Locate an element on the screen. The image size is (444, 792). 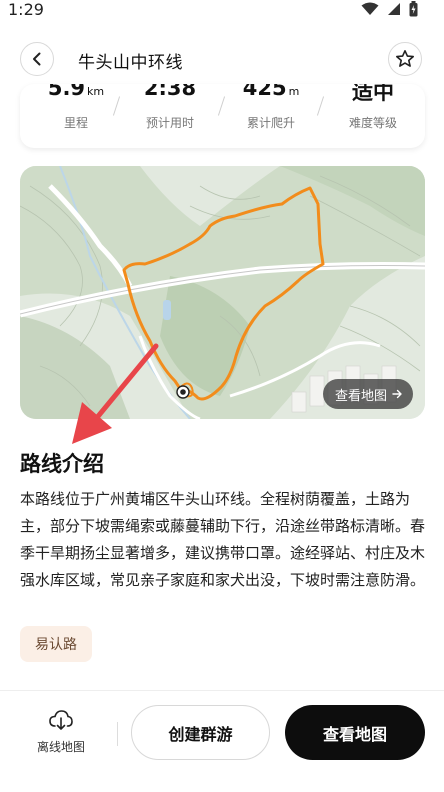
chevron-left-icon is located at coordinates (37, 59).